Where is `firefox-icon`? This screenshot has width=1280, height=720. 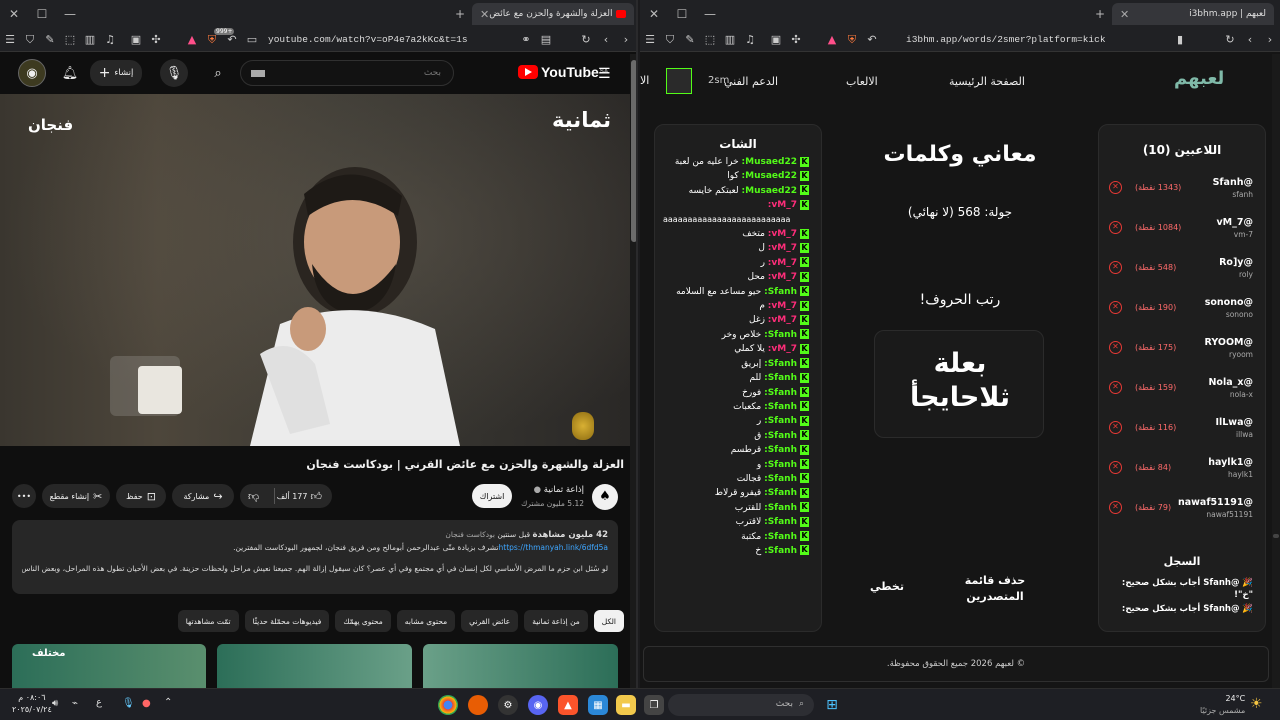 firefox-icon is located at coordinates (478, 705).